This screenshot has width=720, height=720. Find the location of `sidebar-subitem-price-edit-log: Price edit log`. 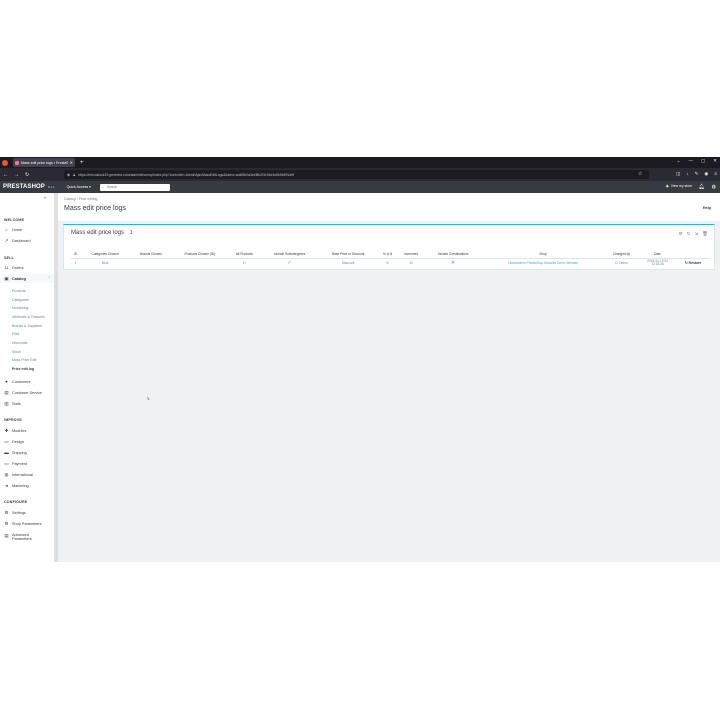

sidebar-subitem-price-edit-log: Price edit log is located at coordinates (23, 369).